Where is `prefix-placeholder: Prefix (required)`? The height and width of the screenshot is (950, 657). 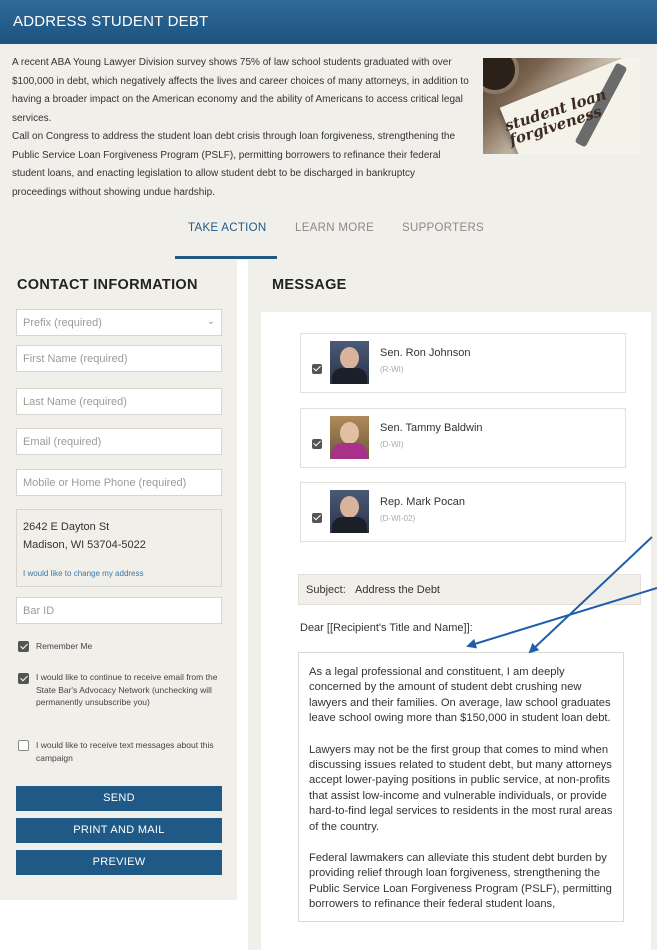 prefix-placeholder: Prefix (required) is located at coordinates (62, 323).